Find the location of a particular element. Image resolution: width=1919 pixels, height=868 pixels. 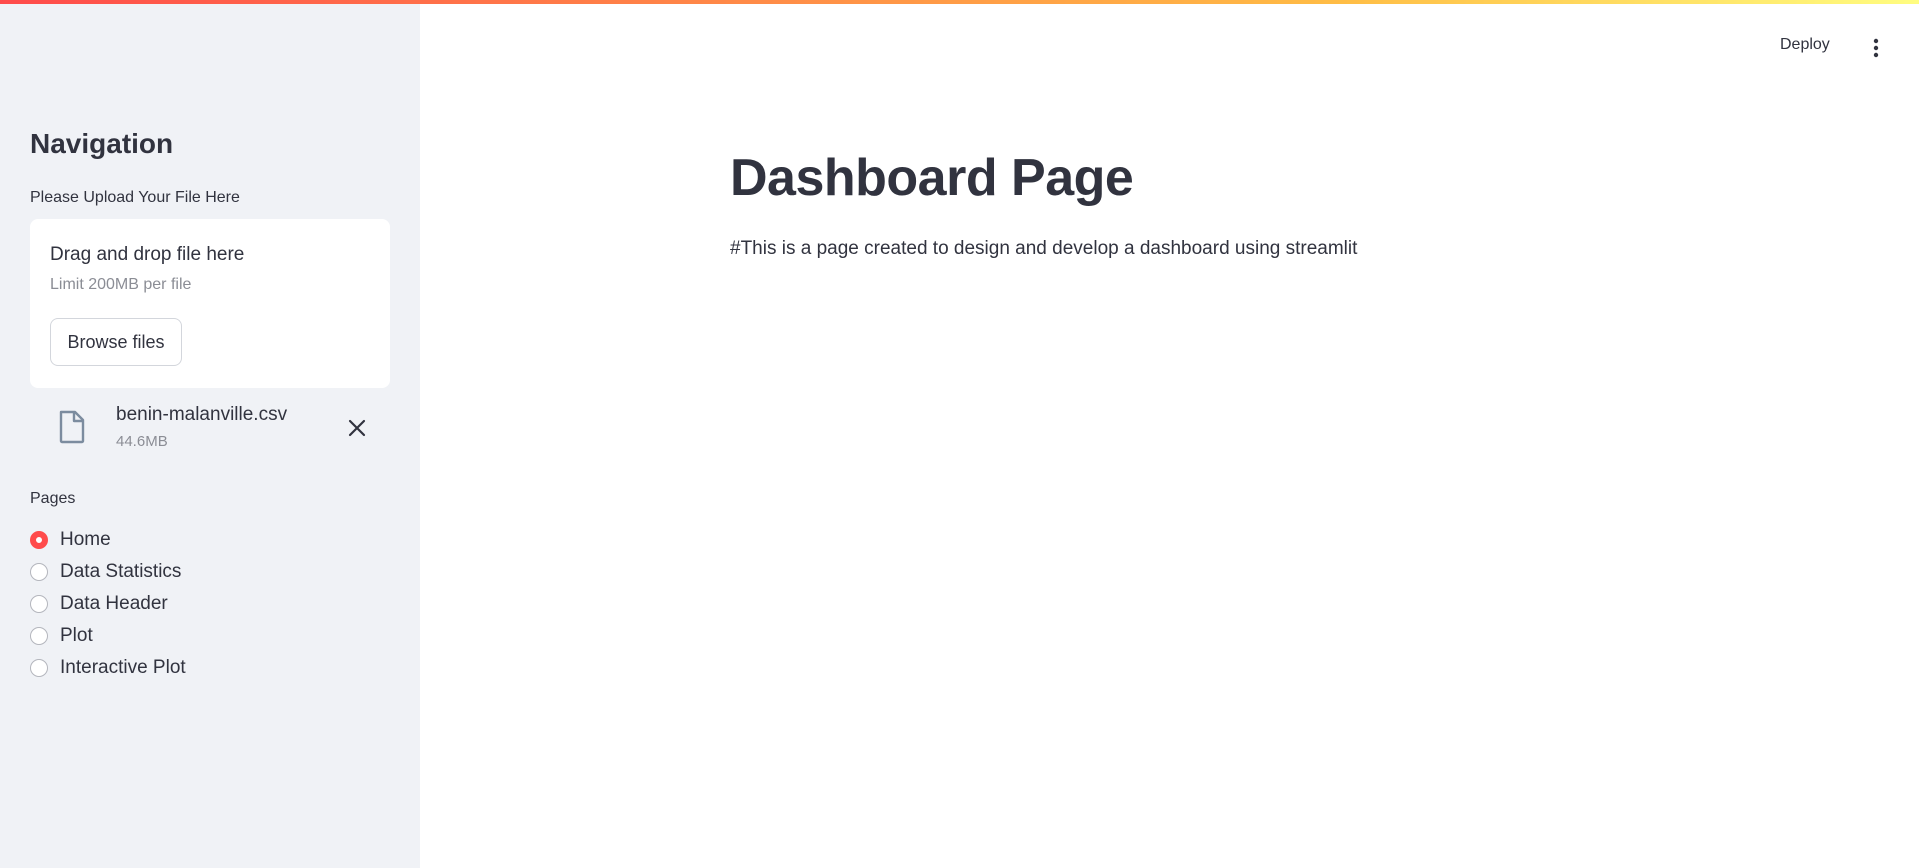

radio-option-data-statistics: Data Statistics is located at coordinates (108, 572).